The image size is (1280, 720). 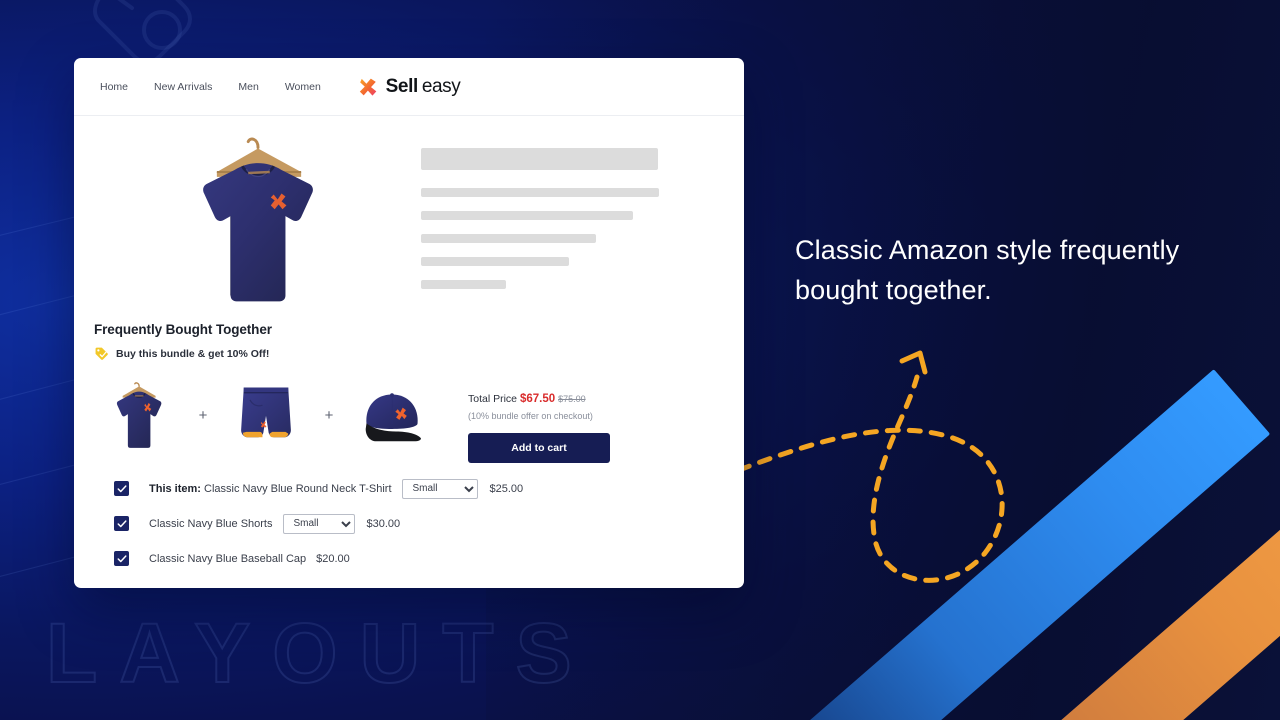 I want to click on bundle-plus-1: +, so click(x=203, y=415).